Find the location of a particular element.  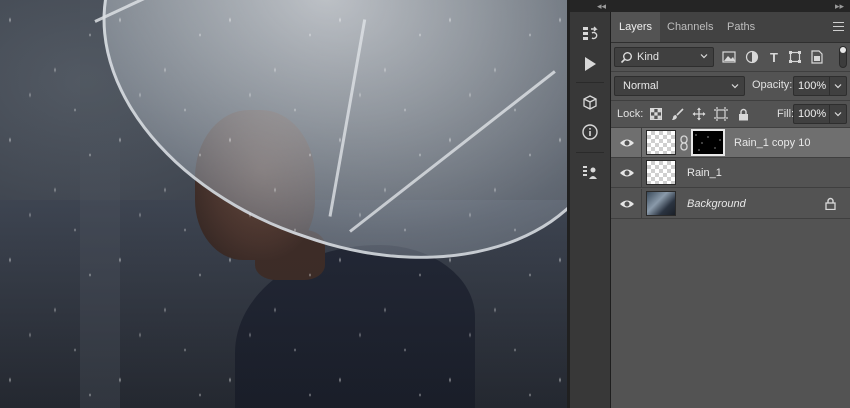

history-icon is located at coordinates (590, 34).